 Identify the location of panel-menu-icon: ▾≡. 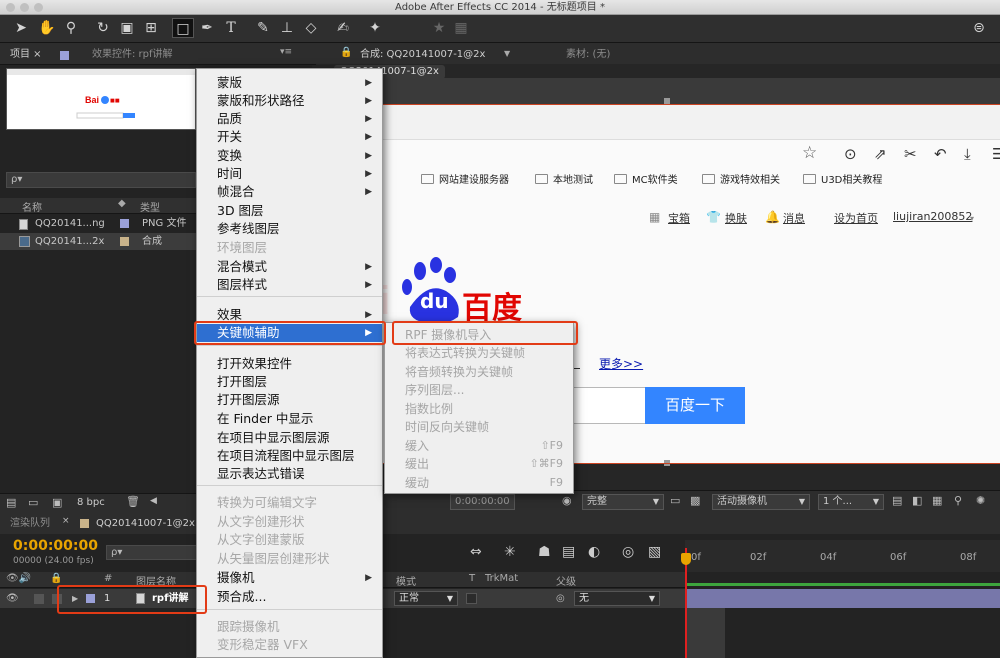
(286, 52).